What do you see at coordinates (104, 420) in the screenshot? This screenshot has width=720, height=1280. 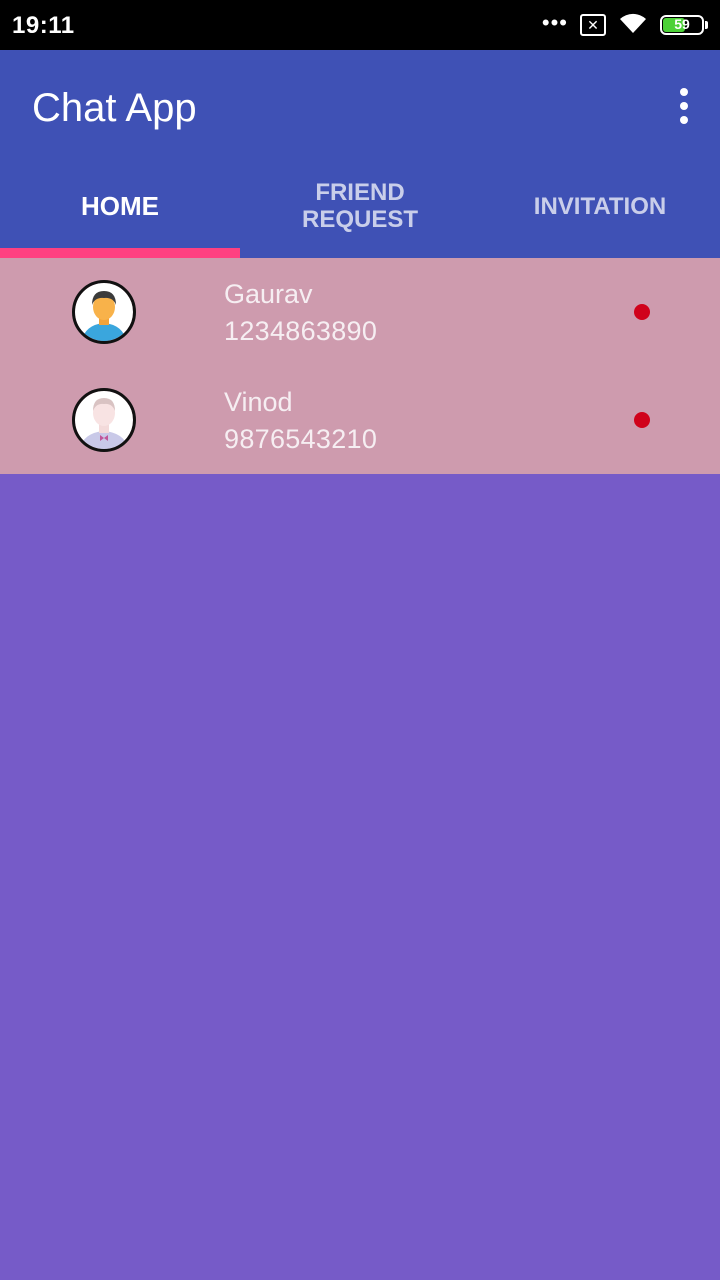 I see `man-bowtie-avatar-icon` at bounding box center [104, 420].